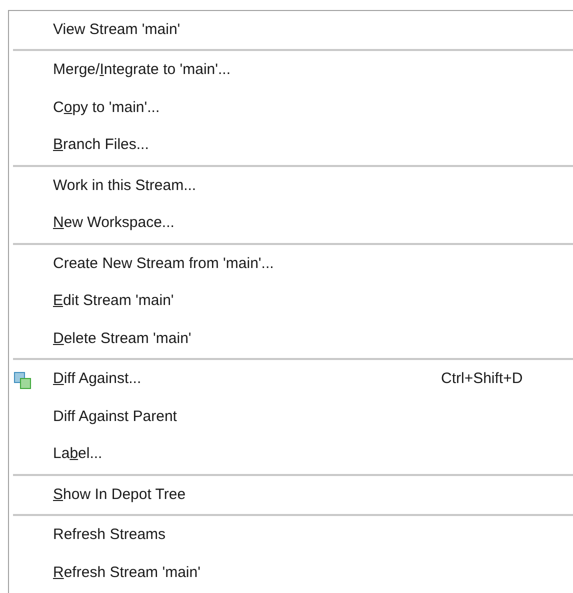 This screenshot has height=593, width=573. I want to click on menu-item-label: View Stream 'main', so click(116, 30).